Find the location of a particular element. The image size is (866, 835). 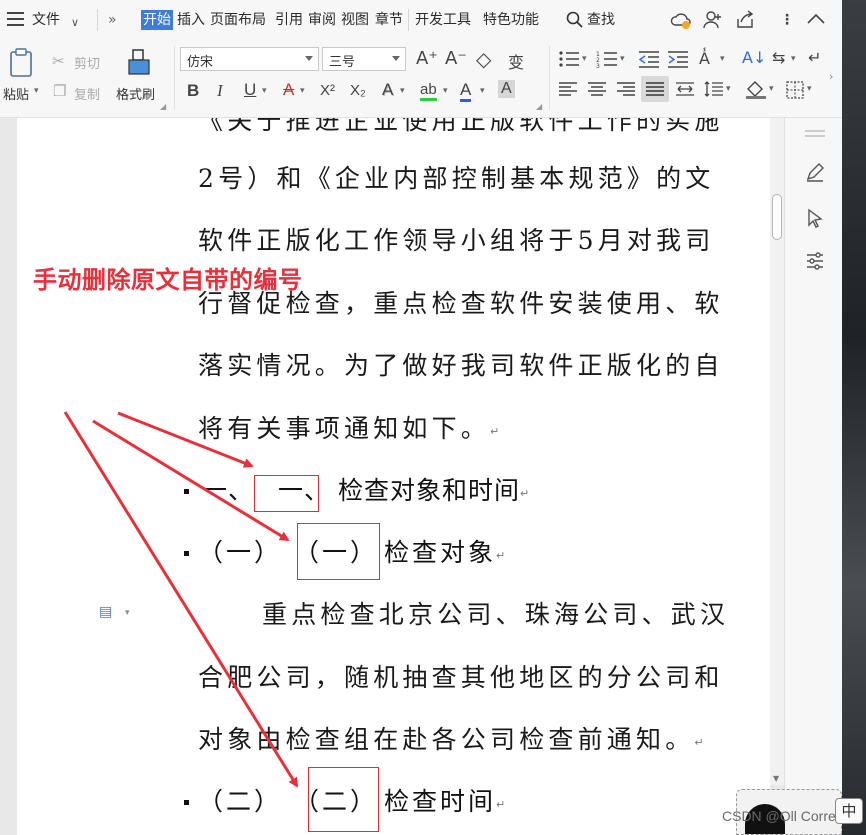

ribbon-scroll-icon: › is located at coordinates (831, 76).